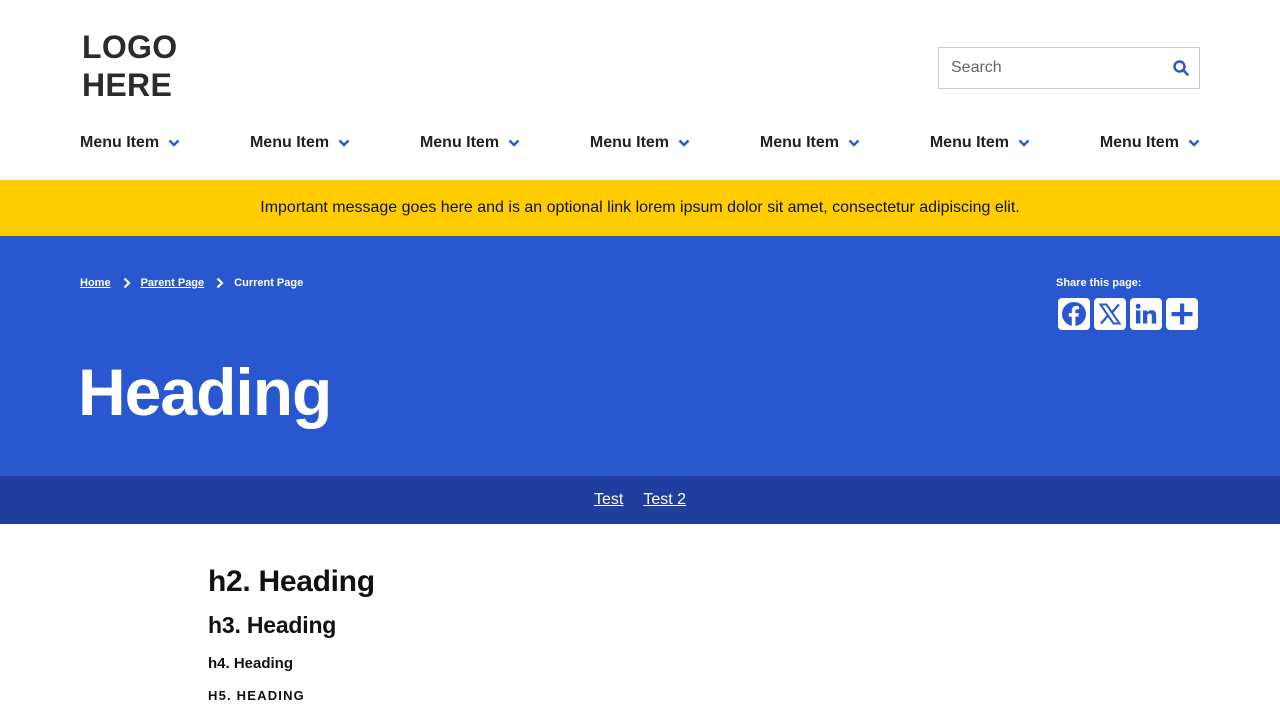 This screenshot has width=1280, height=720. What do you see at coordinates (1182, 314) in the screenshot?
I see `plus-icon` at bounding box center [1182, 314].